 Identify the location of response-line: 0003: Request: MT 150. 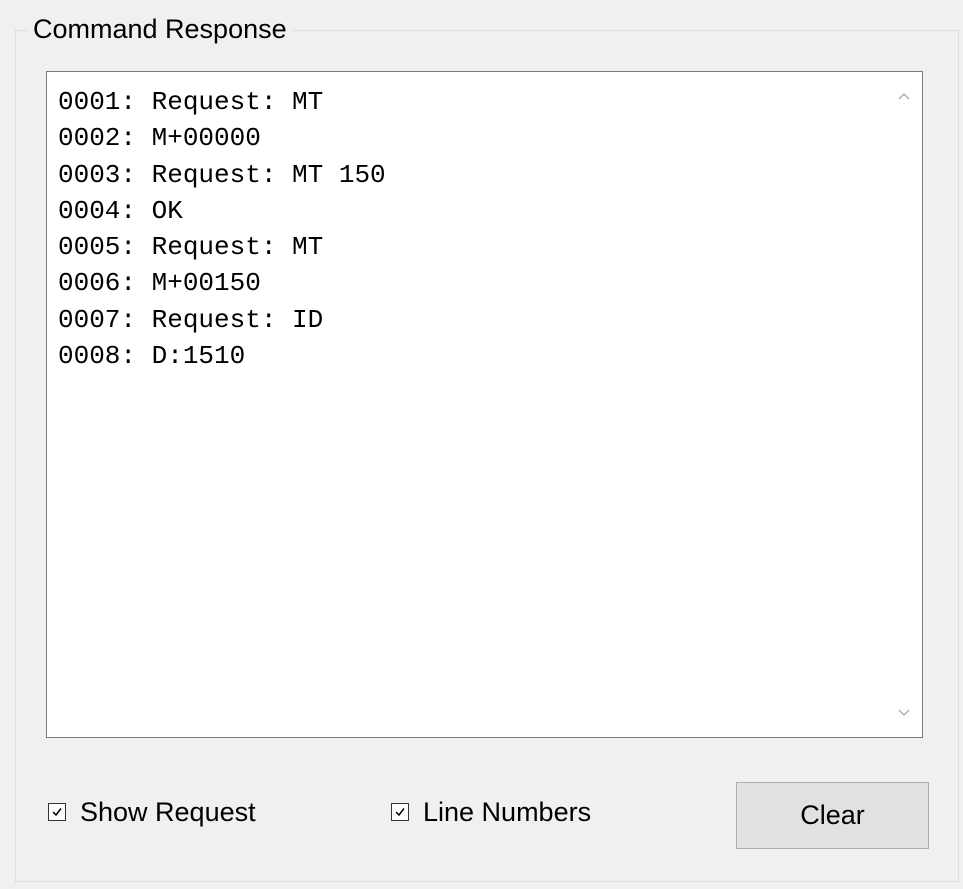
(222, 174).